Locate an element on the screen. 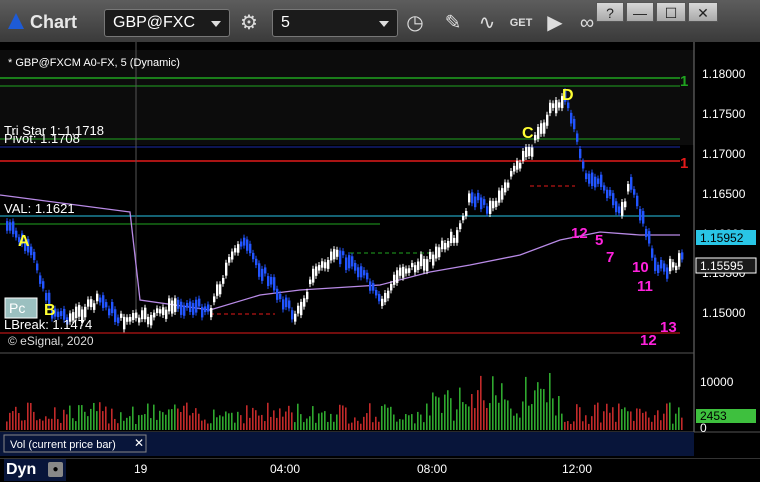 The image size is (760, 482). maximize-button: ☐ is located at coordinates (671, 12).